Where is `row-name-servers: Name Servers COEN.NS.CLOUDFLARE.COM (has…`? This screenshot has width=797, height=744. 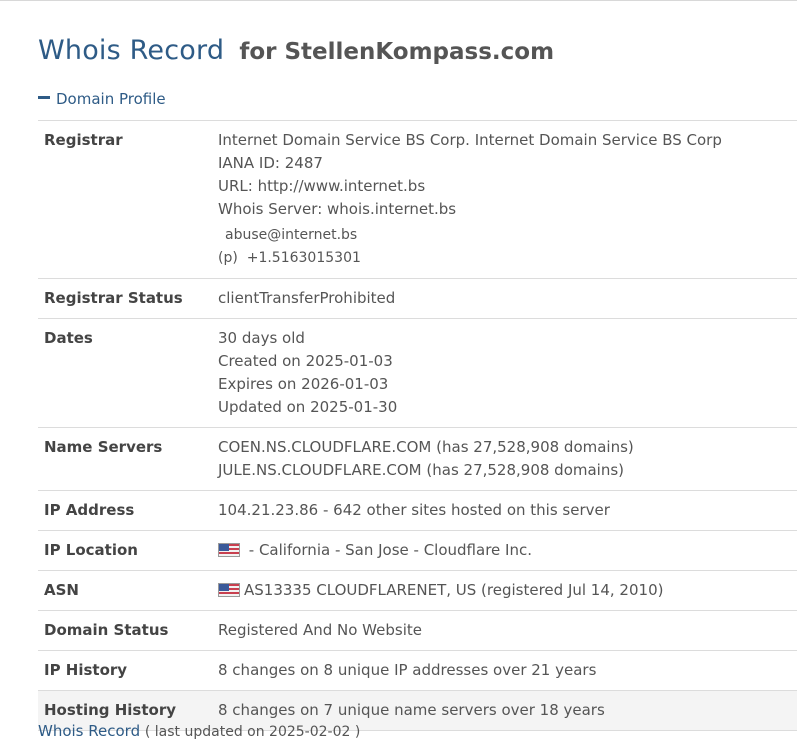
row-name-servers: Name Servers COEN.NS.CLOUDFLARE.COM (has… is located at coordinates (417, 459).